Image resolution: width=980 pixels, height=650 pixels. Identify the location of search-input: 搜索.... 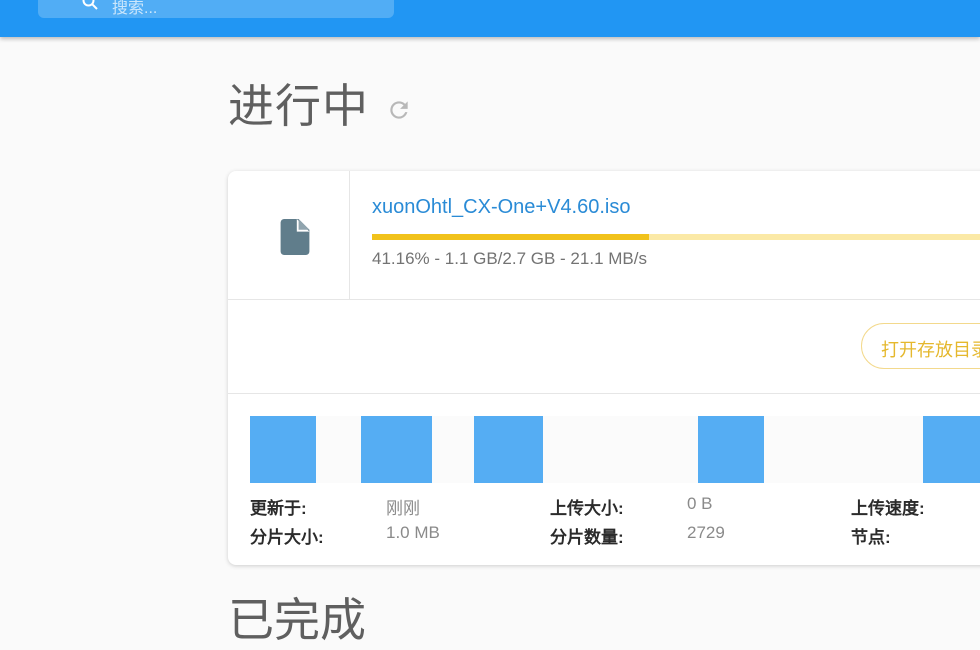
(216, 9).